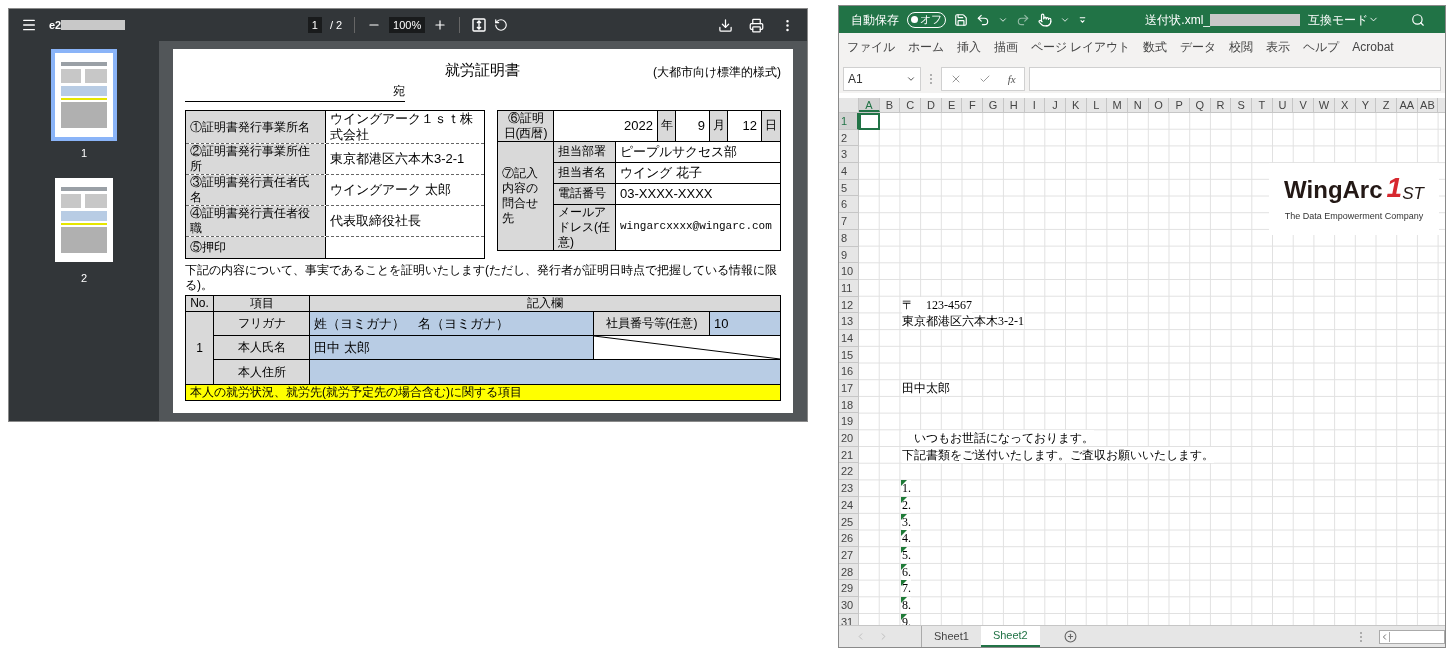  What do you see at coordinates (200, 348) in the screenshot?
I see `row-number: 1` at bounding box center [200, 348].